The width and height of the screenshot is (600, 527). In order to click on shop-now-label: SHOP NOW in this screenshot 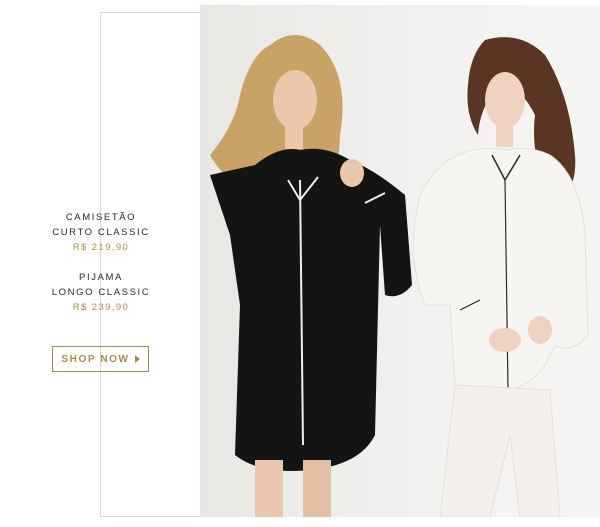, I will do `click(95, 359)`.